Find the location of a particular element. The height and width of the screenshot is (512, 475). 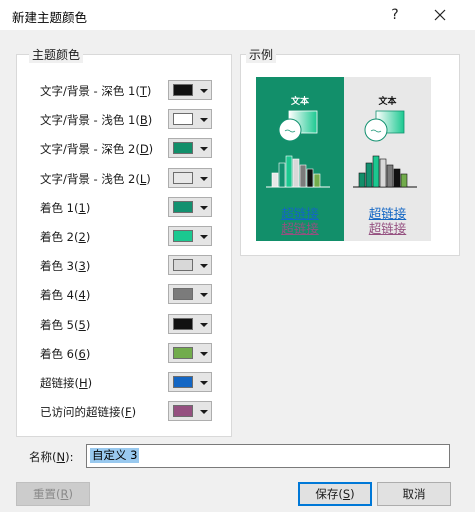

sample-light-visited-hyperlink: 超链接 is located at coordinates (387, 228).